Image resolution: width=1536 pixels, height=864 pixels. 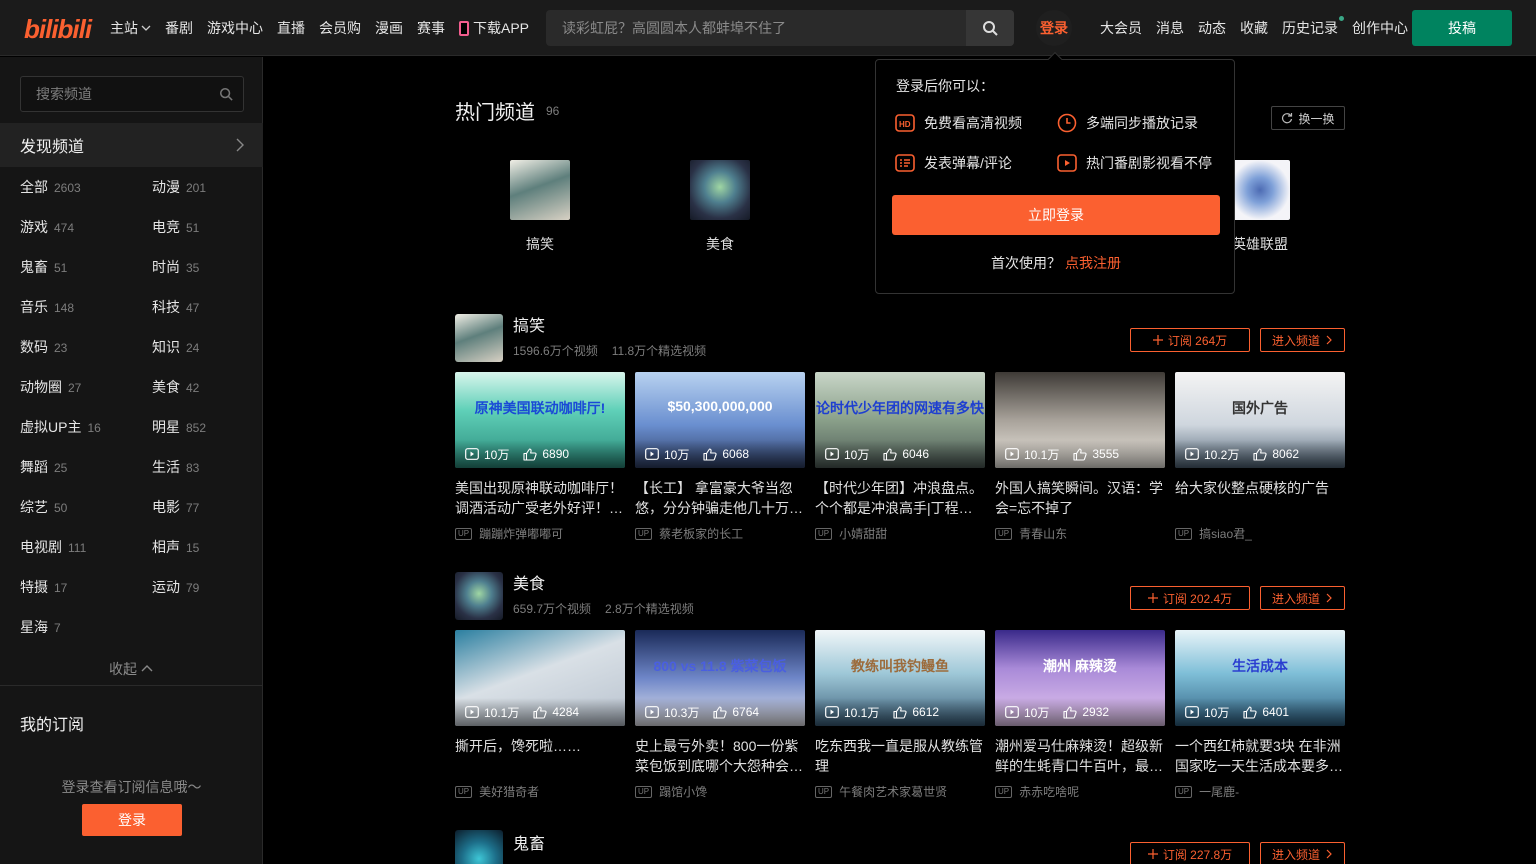 I want to click on channel-name: 美食, so click(x=529, y=582).